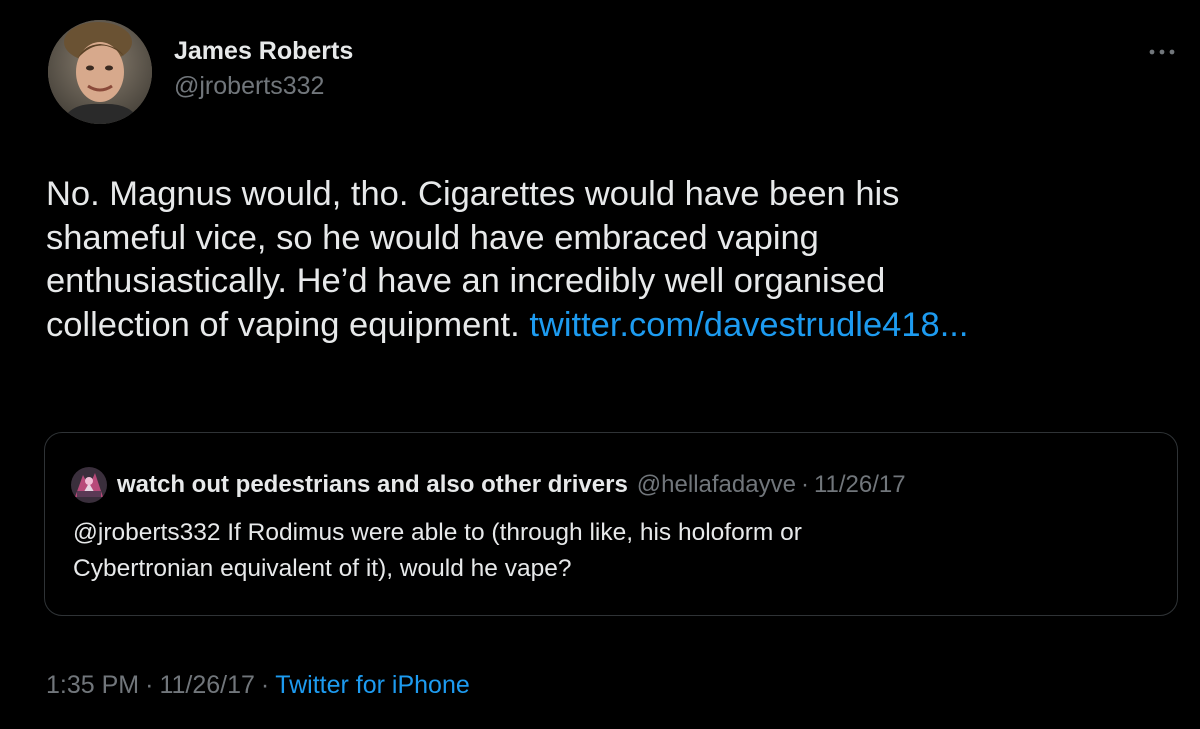  Describe the element at coordinates (206, 685) in the screenshot. I see `tweet-date: 11/26/17` at that location.